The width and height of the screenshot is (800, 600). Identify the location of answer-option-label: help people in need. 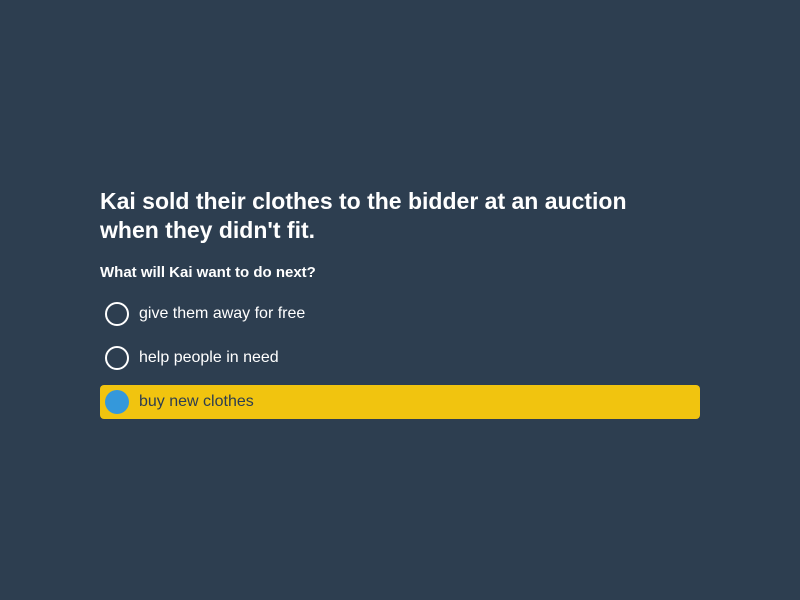
(209, 357).